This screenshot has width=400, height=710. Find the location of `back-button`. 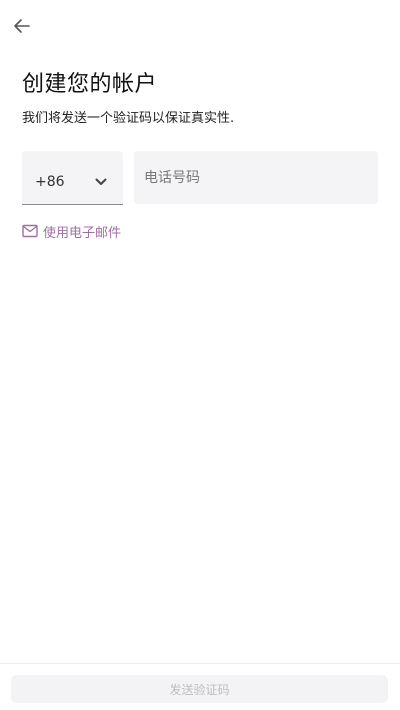

back-button is located at coordinates (22, 26).